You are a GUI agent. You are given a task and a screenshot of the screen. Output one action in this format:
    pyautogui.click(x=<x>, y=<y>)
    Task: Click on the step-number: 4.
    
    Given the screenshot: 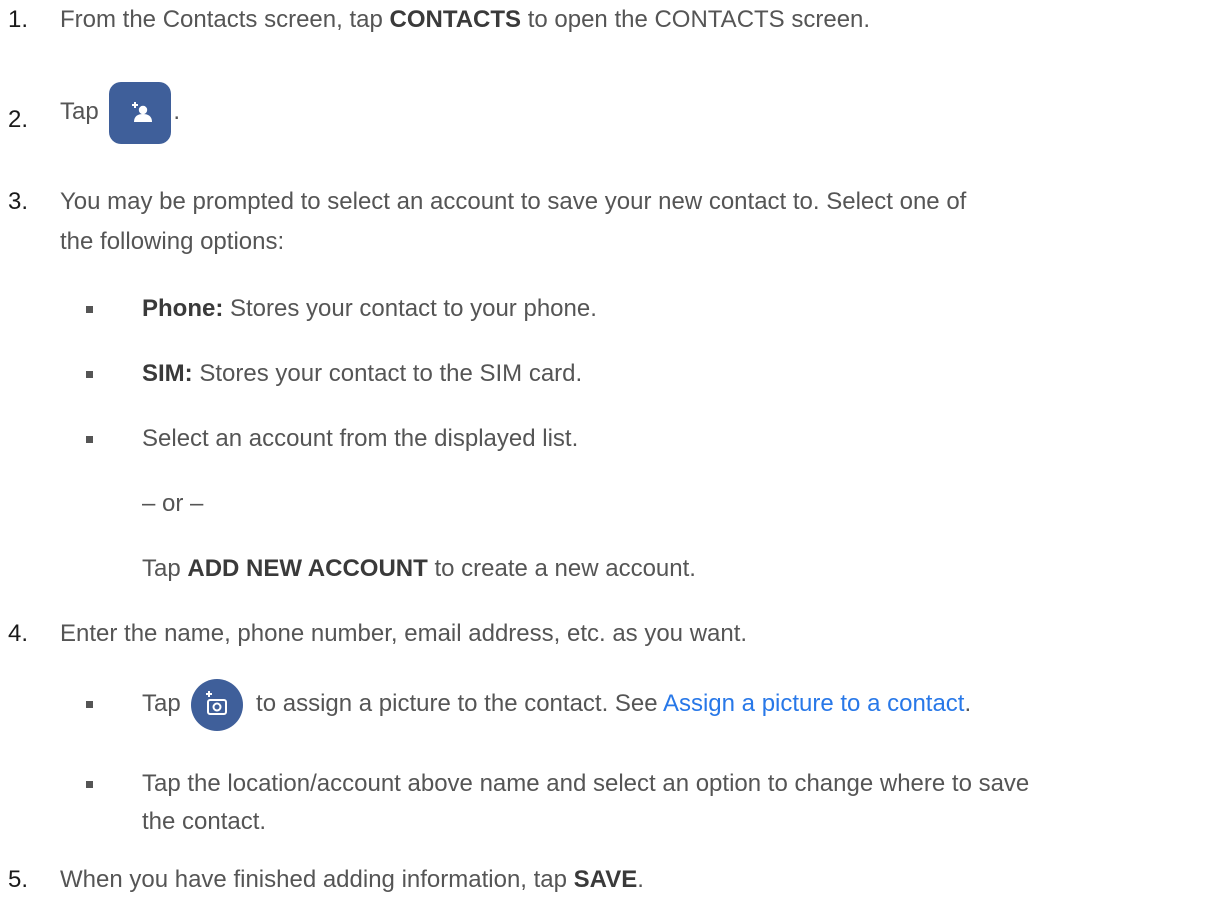 What is the action you would take?
    pyautogui.click(x=18, y=633)
    